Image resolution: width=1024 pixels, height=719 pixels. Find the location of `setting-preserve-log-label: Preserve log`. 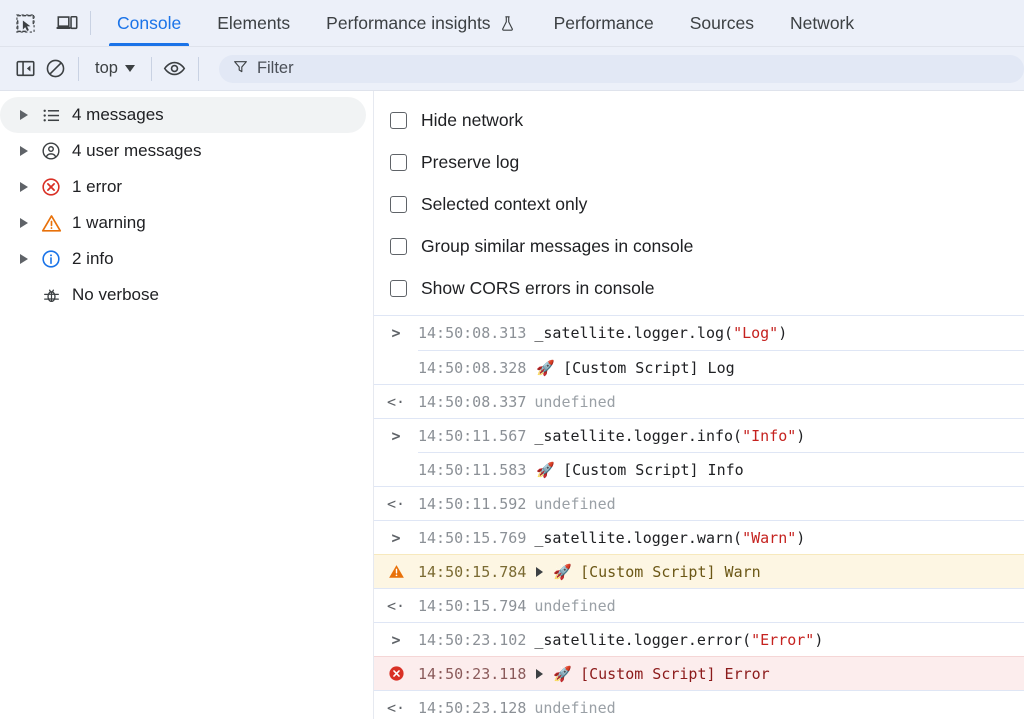

setting-preserve-log-label: Preserve log is located at coordinates (470, 161).